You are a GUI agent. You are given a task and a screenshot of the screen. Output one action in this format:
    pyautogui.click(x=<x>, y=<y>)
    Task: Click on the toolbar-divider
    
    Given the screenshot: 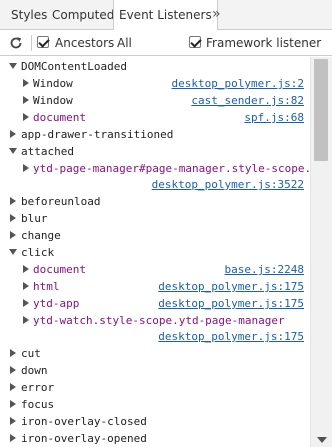 What is the action you would take?
    pyautogui.click(x=31, y=43)
    